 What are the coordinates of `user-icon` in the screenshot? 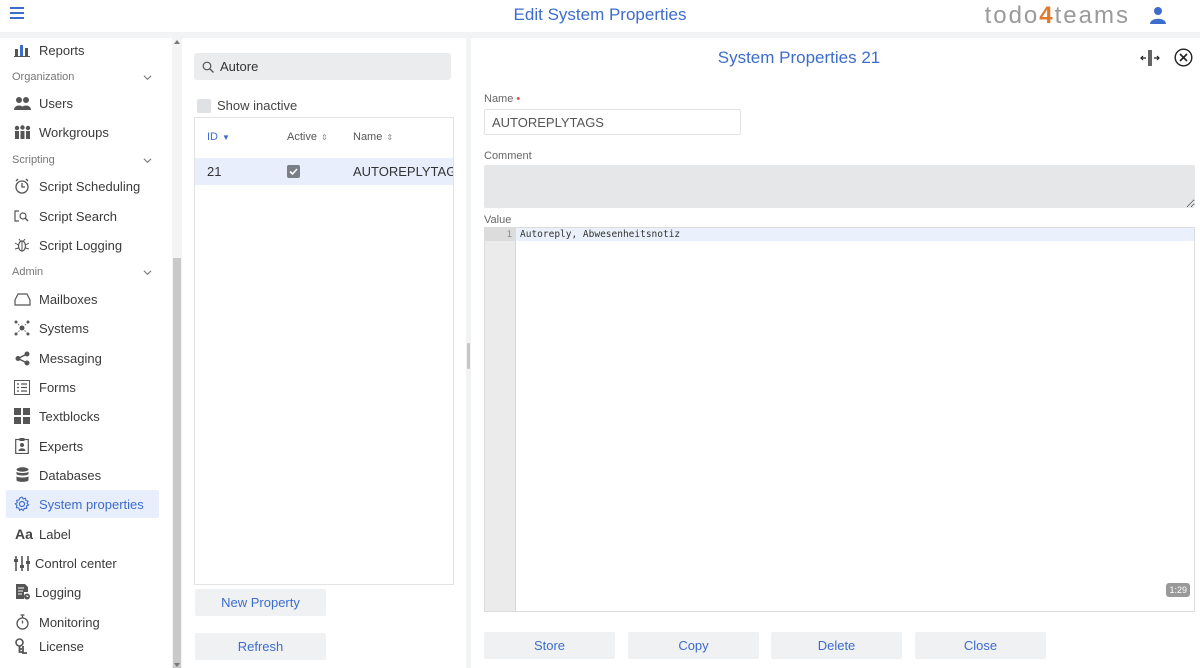 It's located at (1158, 15).